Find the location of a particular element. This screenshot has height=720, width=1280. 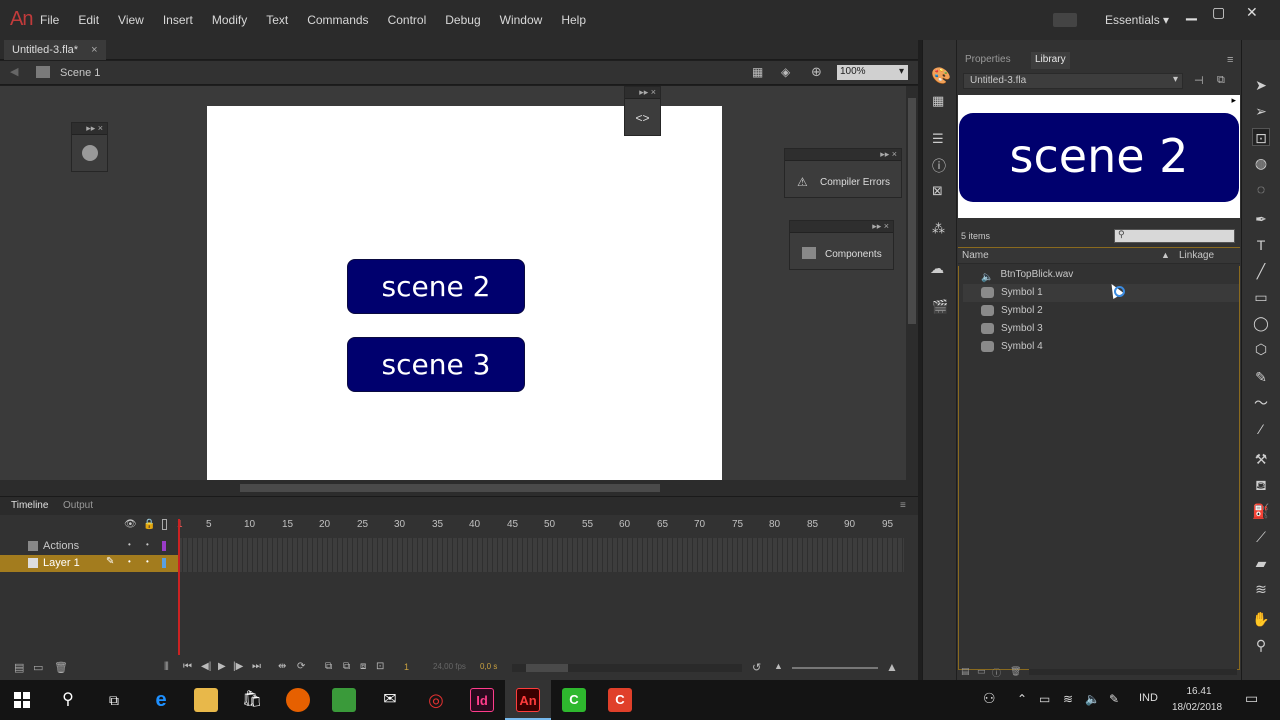

windows-start-icon is located at coordinates (22, 700).